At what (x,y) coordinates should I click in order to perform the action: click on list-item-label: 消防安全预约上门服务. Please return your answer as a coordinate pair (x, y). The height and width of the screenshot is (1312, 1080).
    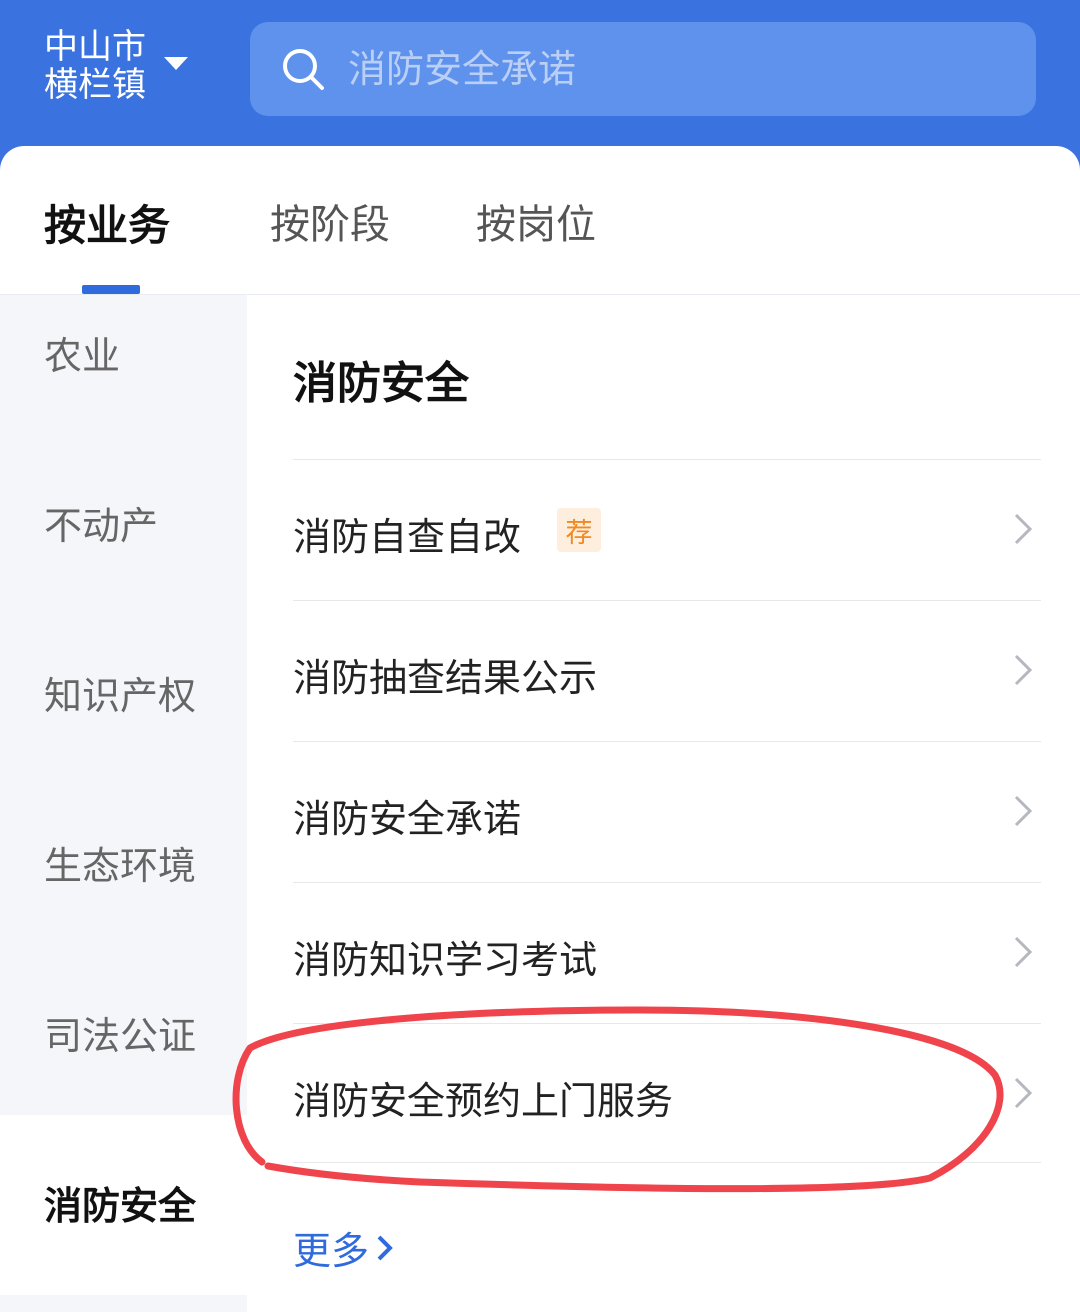
    Looking at the image, I should click on (483, 1101).